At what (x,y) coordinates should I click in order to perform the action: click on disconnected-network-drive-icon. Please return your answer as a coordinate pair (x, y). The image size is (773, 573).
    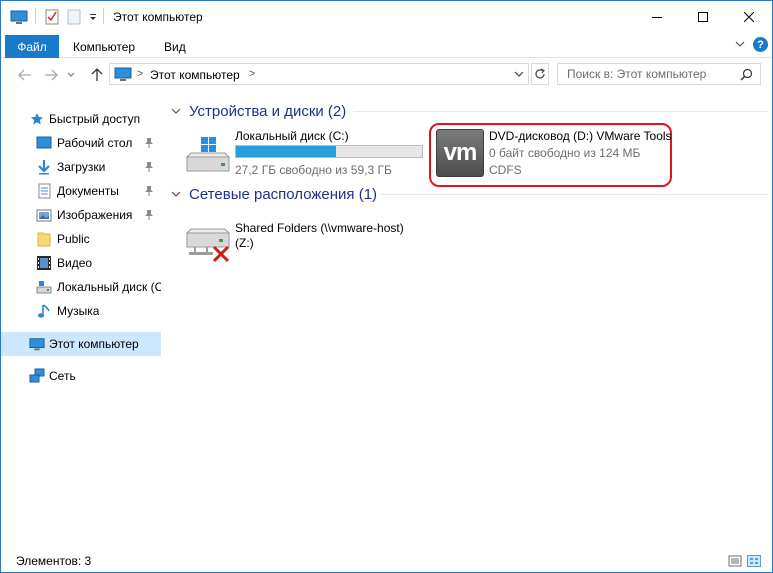
    Looking at the image, I should click on (208, 245).